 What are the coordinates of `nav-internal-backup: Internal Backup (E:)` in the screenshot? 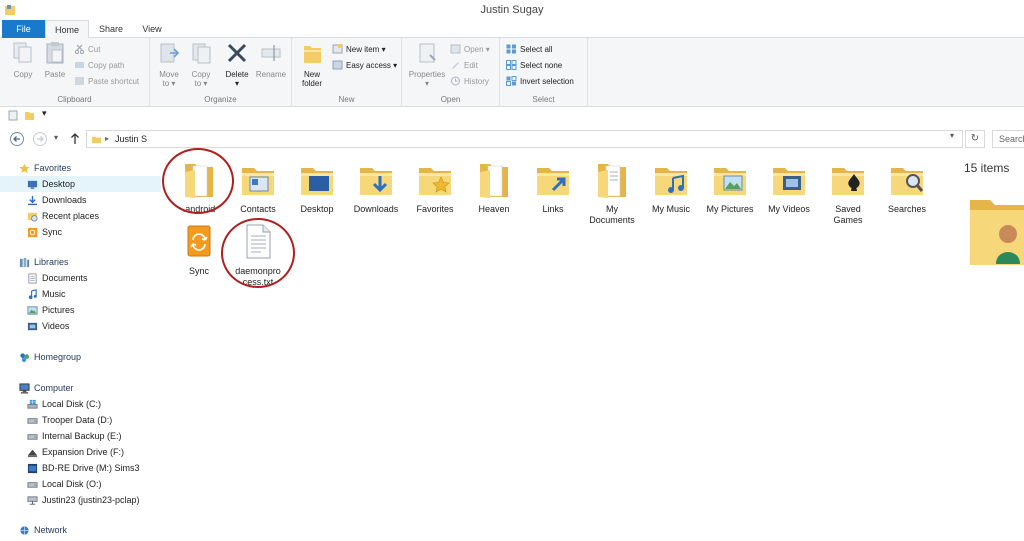 It's located at (80, 436).